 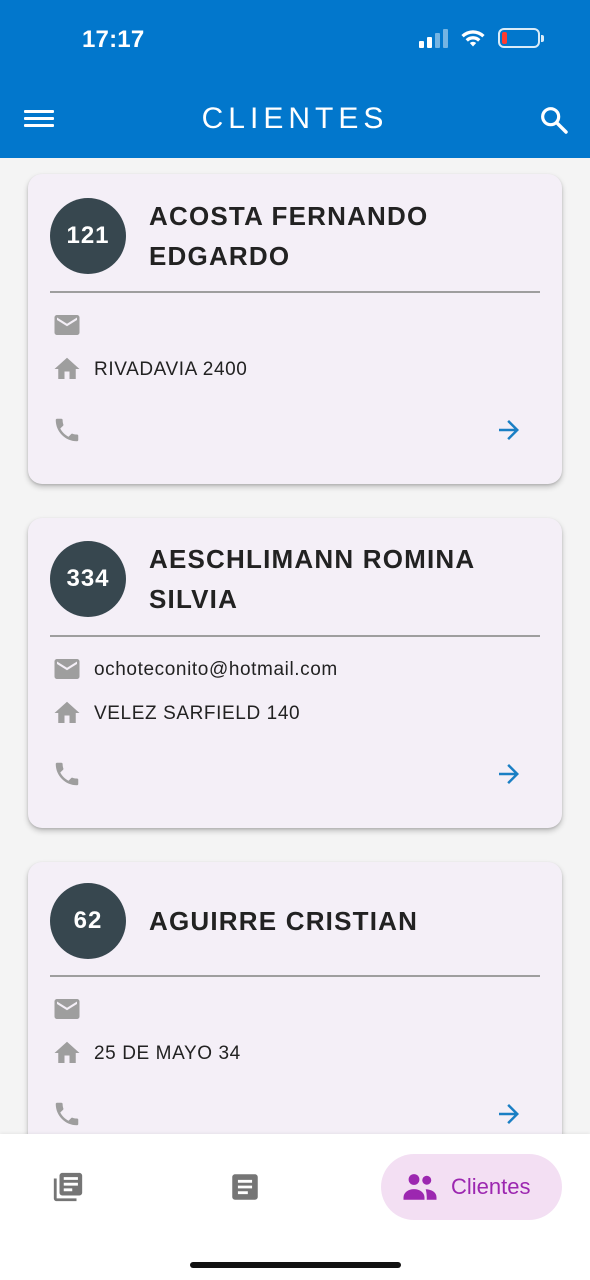 What do you see at coordinates (167, 1053) in the screenshot?
I see `client-address: 25 DE MAYO 34` at bounding box center [167, 1053].